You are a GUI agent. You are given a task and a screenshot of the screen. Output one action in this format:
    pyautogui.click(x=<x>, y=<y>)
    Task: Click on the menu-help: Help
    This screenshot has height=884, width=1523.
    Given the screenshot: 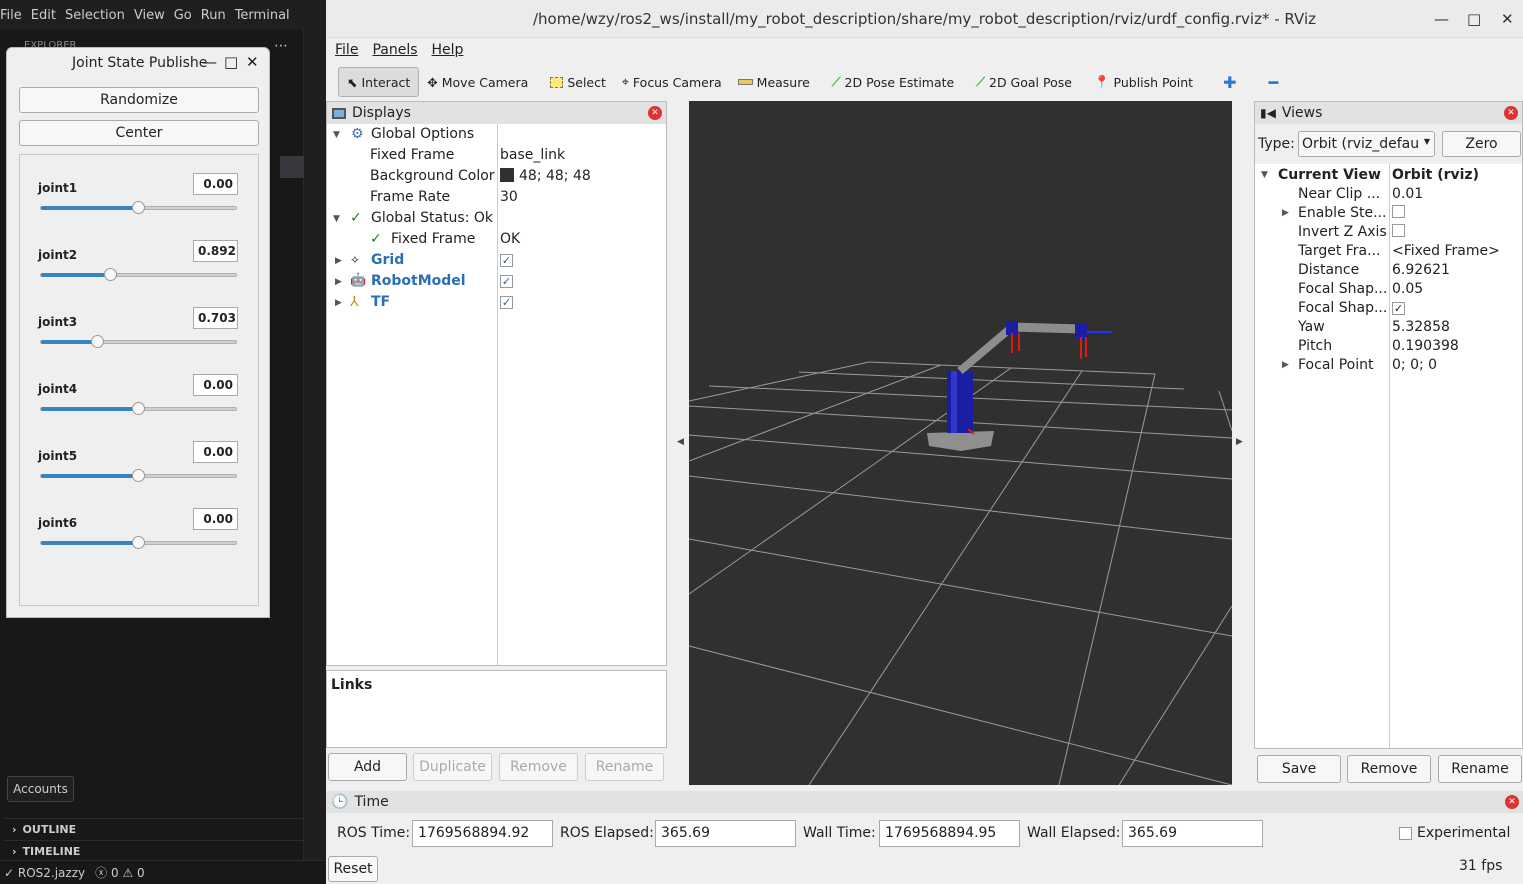 What is the action you would take?
    pyautogui.click(x=448, y=50)
    